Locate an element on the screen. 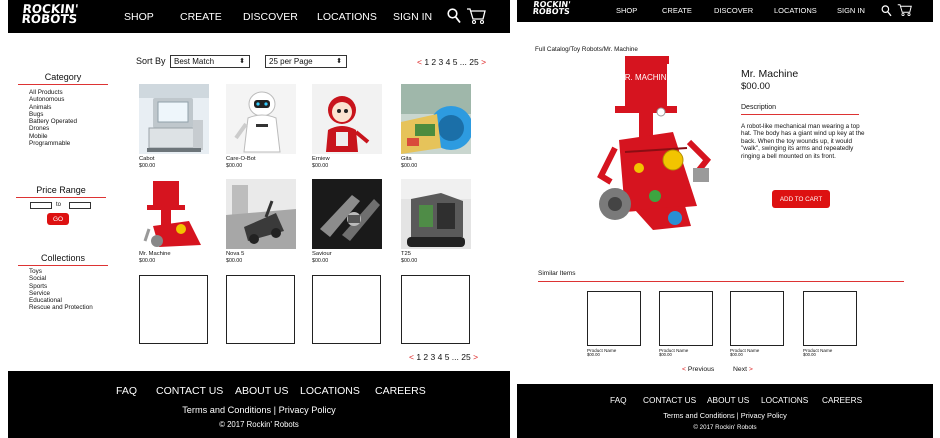  price-range-heading: Price Range is located at coordinates (61, 191).